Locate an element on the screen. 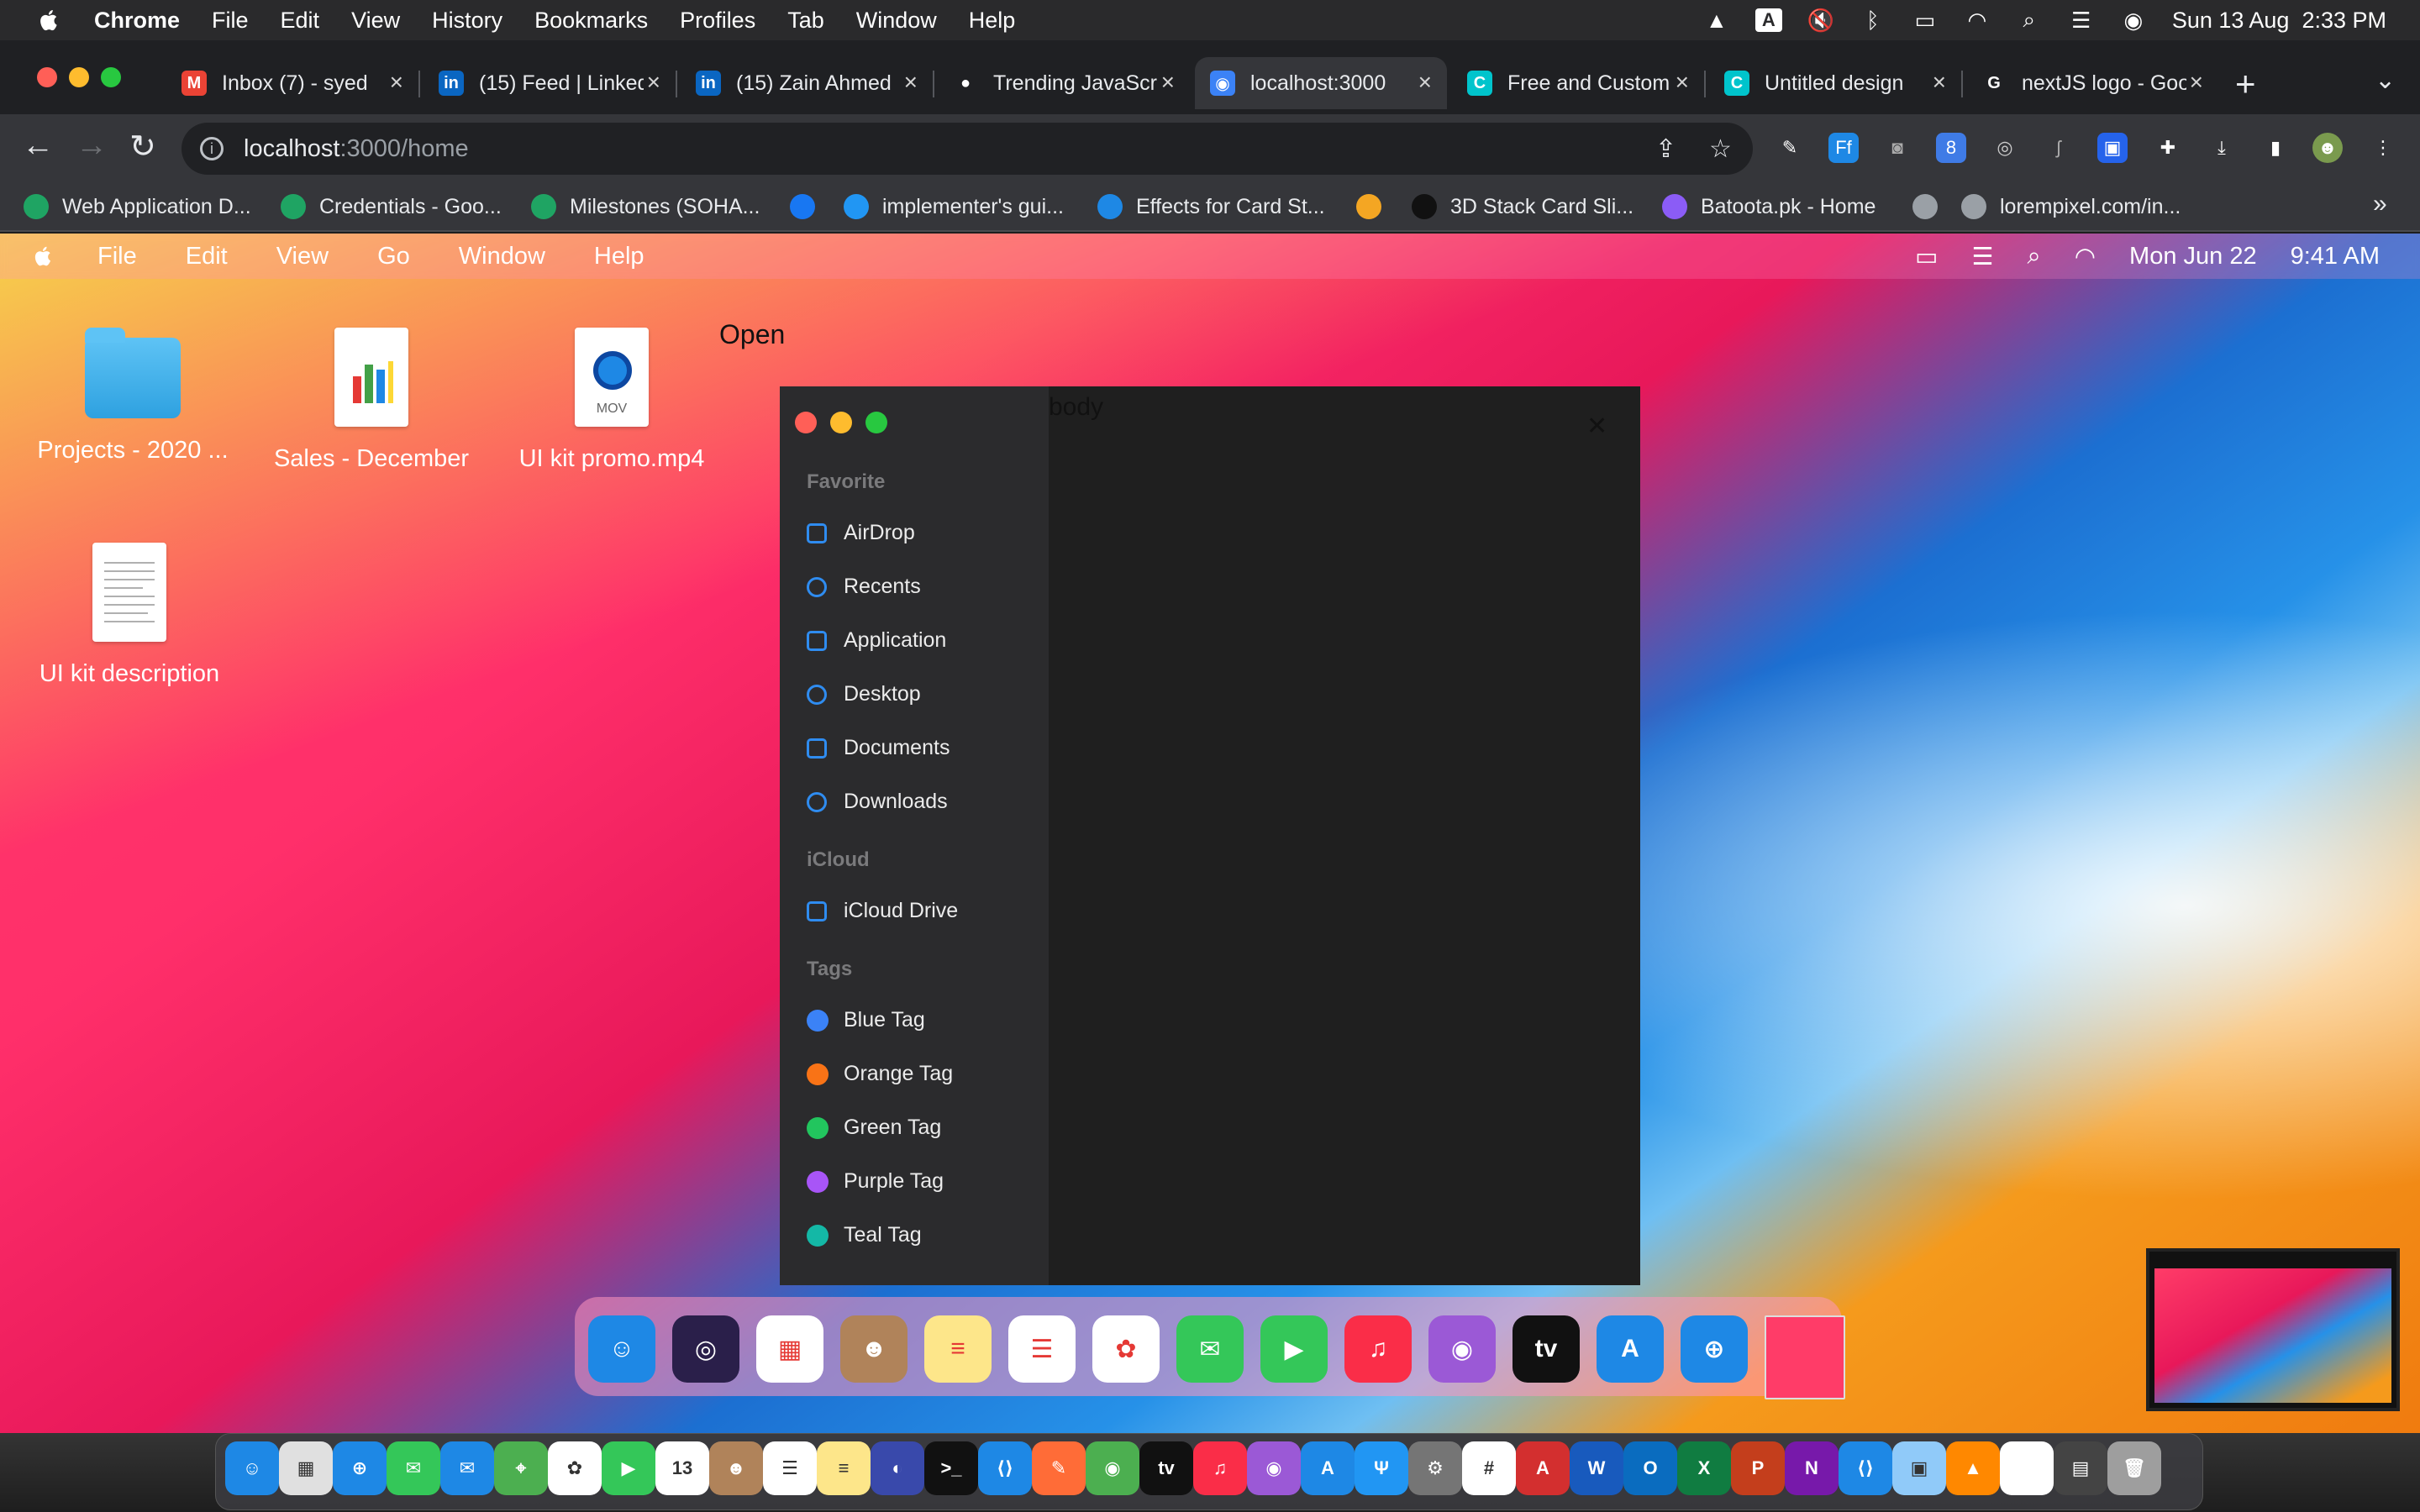 The height and width of the screenshot is (1512, 2420). bookmark-item: Batoota.pk - Home is located at coordinates (1769, 207).